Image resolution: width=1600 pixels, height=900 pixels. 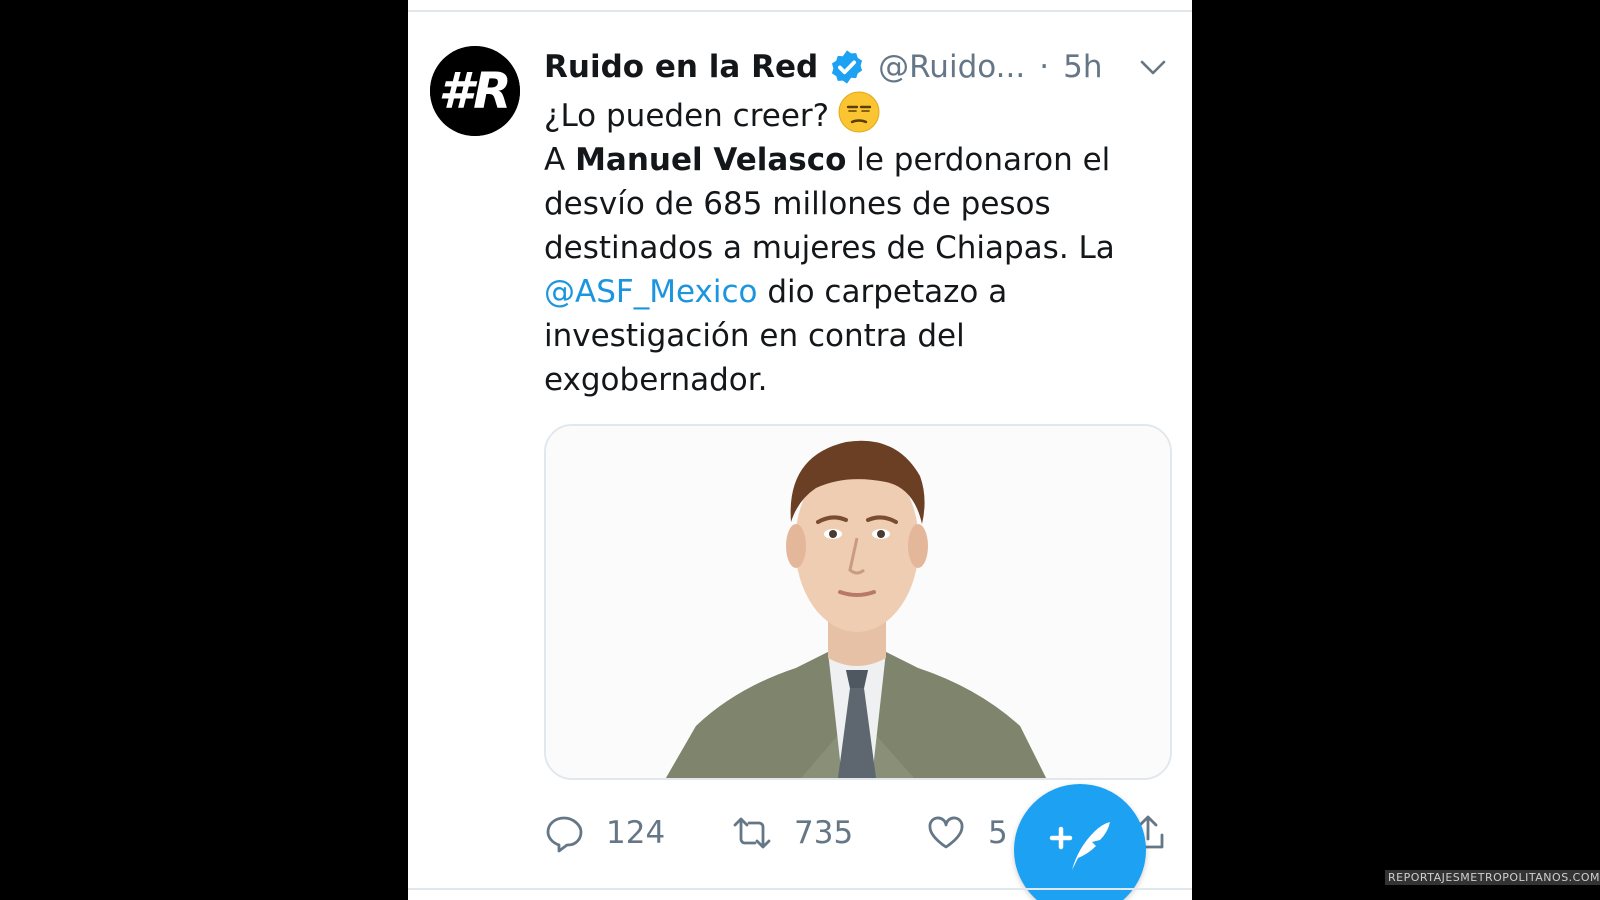 I want to click on tweet-header: Ruido en la Red @Ruido... · 5h, so click(x=859, y=67).